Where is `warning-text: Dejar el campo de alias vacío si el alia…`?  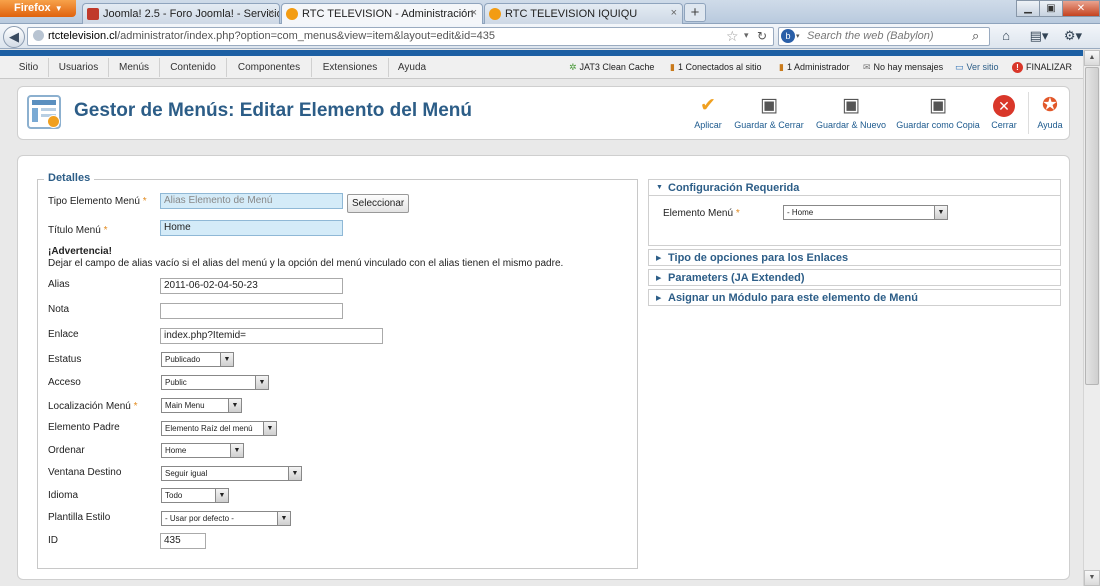 warning-text: Dejar el campo de alias vacío si el alia… is located at coordinates (306, 263).